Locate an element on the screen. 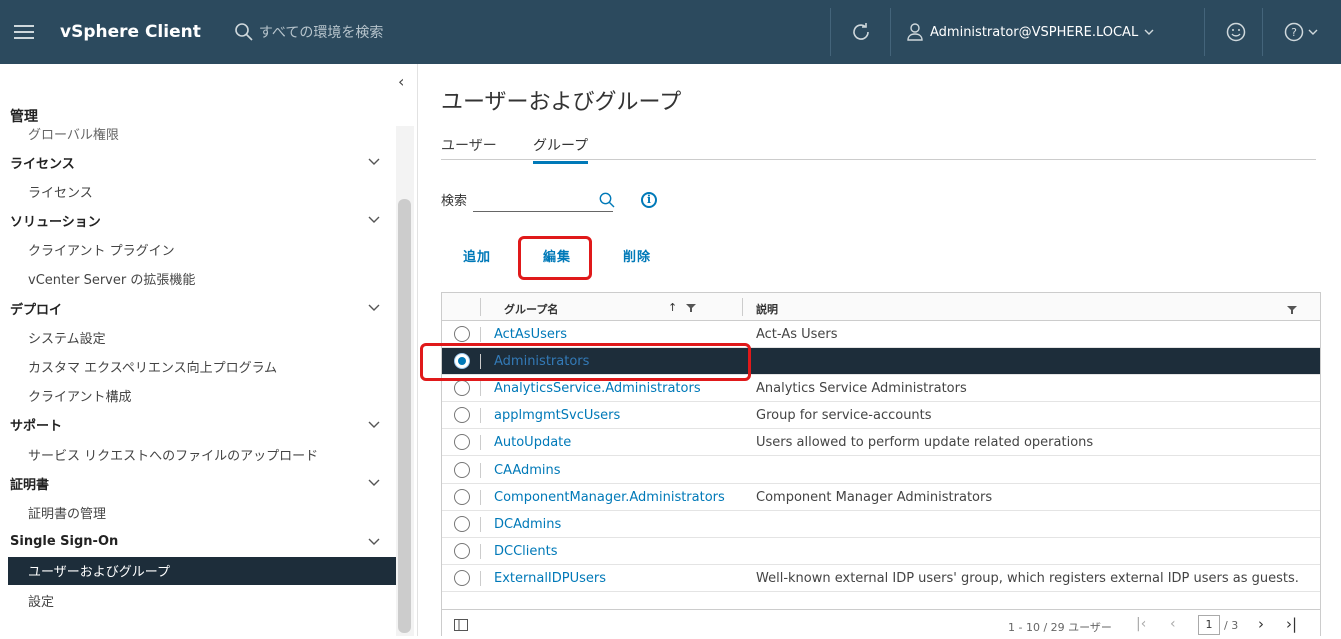  sidebar-title: 管理 is located at coordinates (24, 117).